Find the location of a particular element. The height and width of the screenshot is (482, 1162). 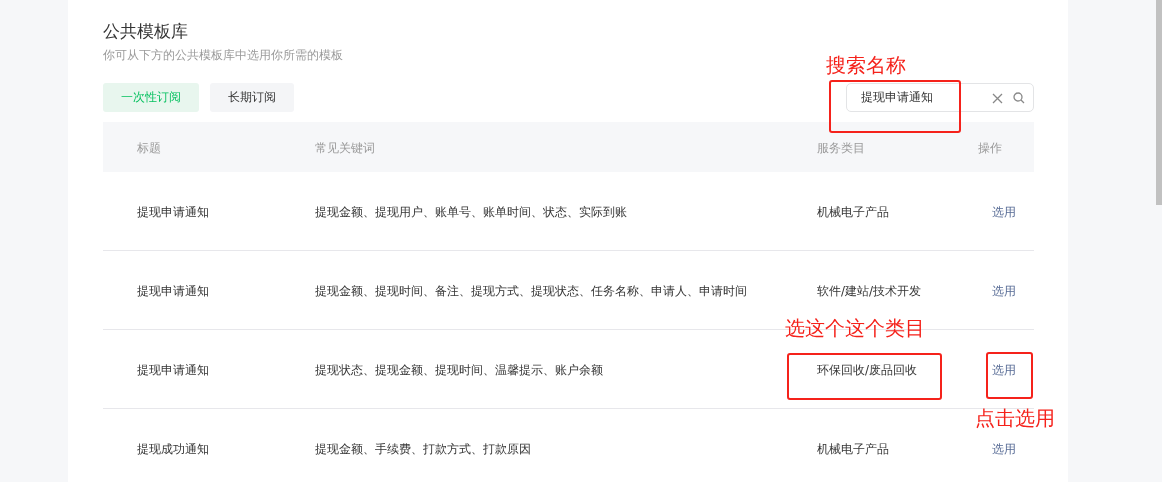

table-cell: 提现金额、提现用户、账单号、账单时间、状态、实际到账 is located at coordinates (471, 212).